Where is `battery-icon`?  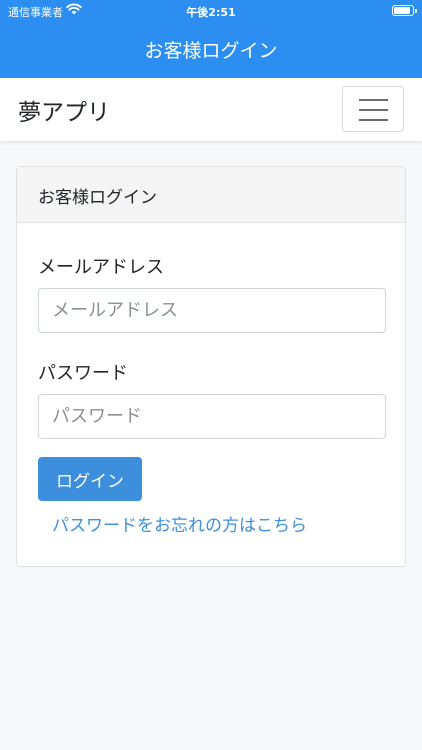
battery-icon is located at coordinates (404, 10).